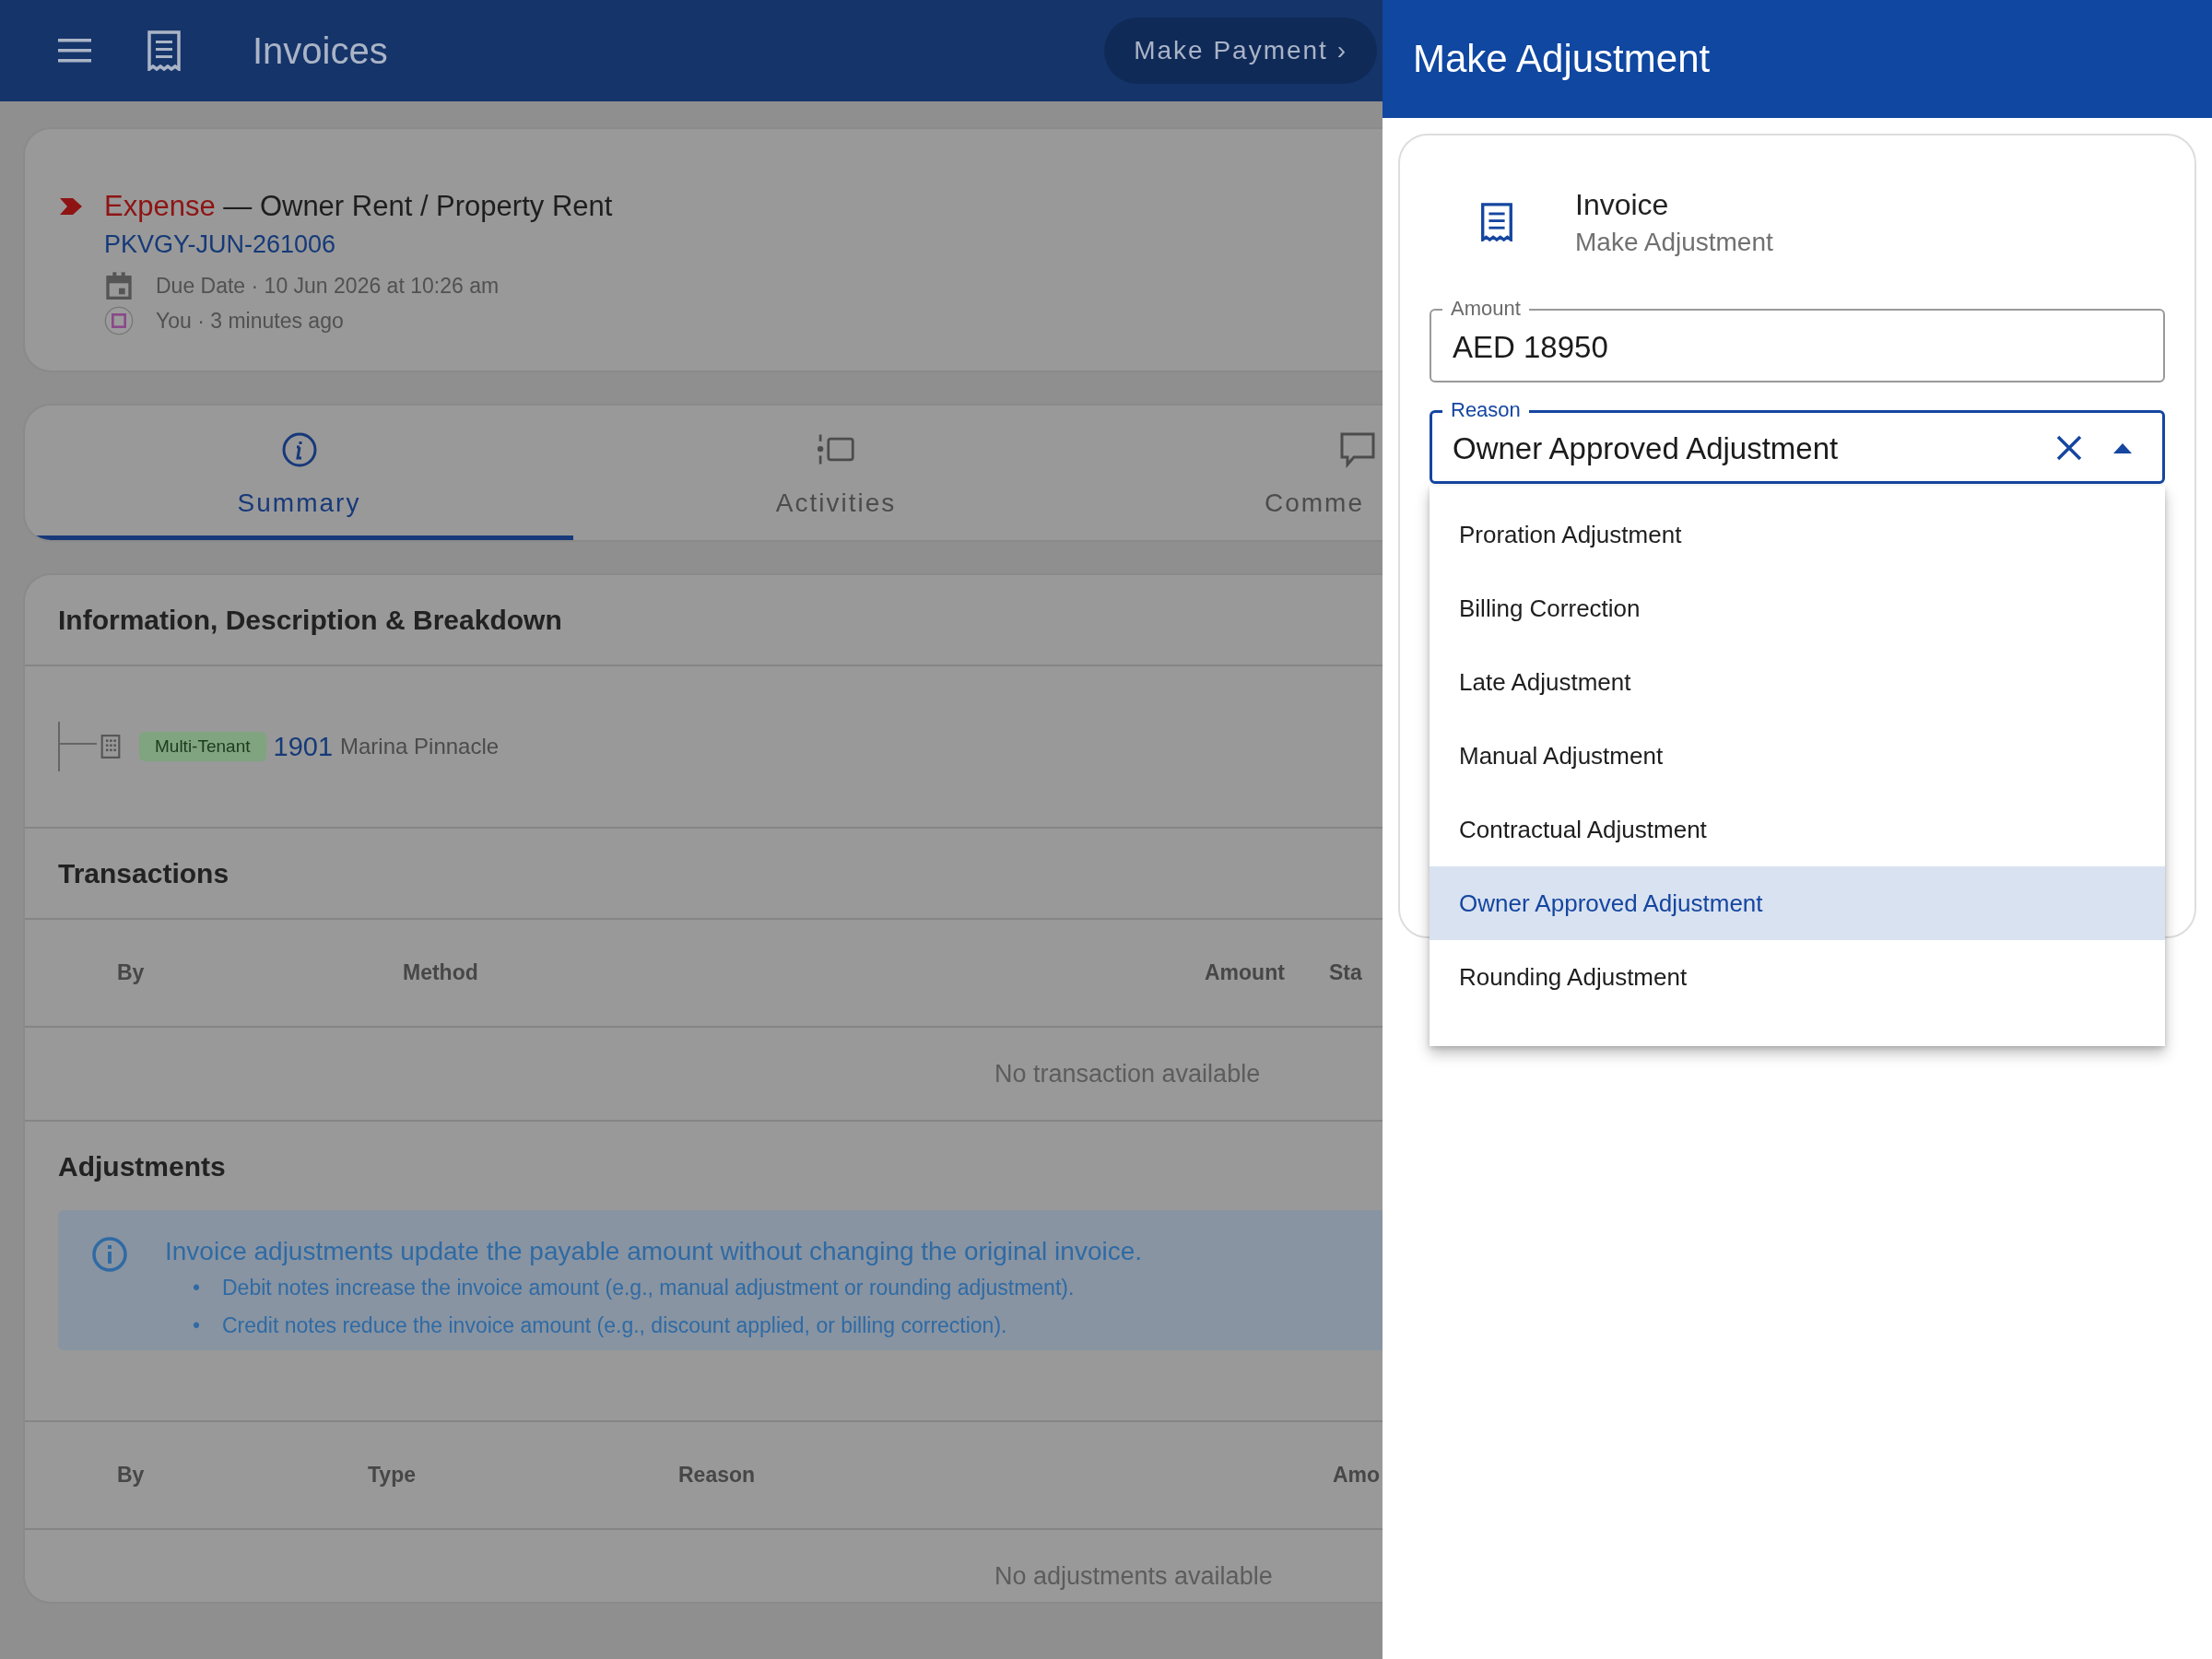 This screenshot has width=2212, height=1659. What do you see at coordinates (1622, 204) in the screenshot?
I see `subject-title: Invoice` at bounding box center [1622, 204].